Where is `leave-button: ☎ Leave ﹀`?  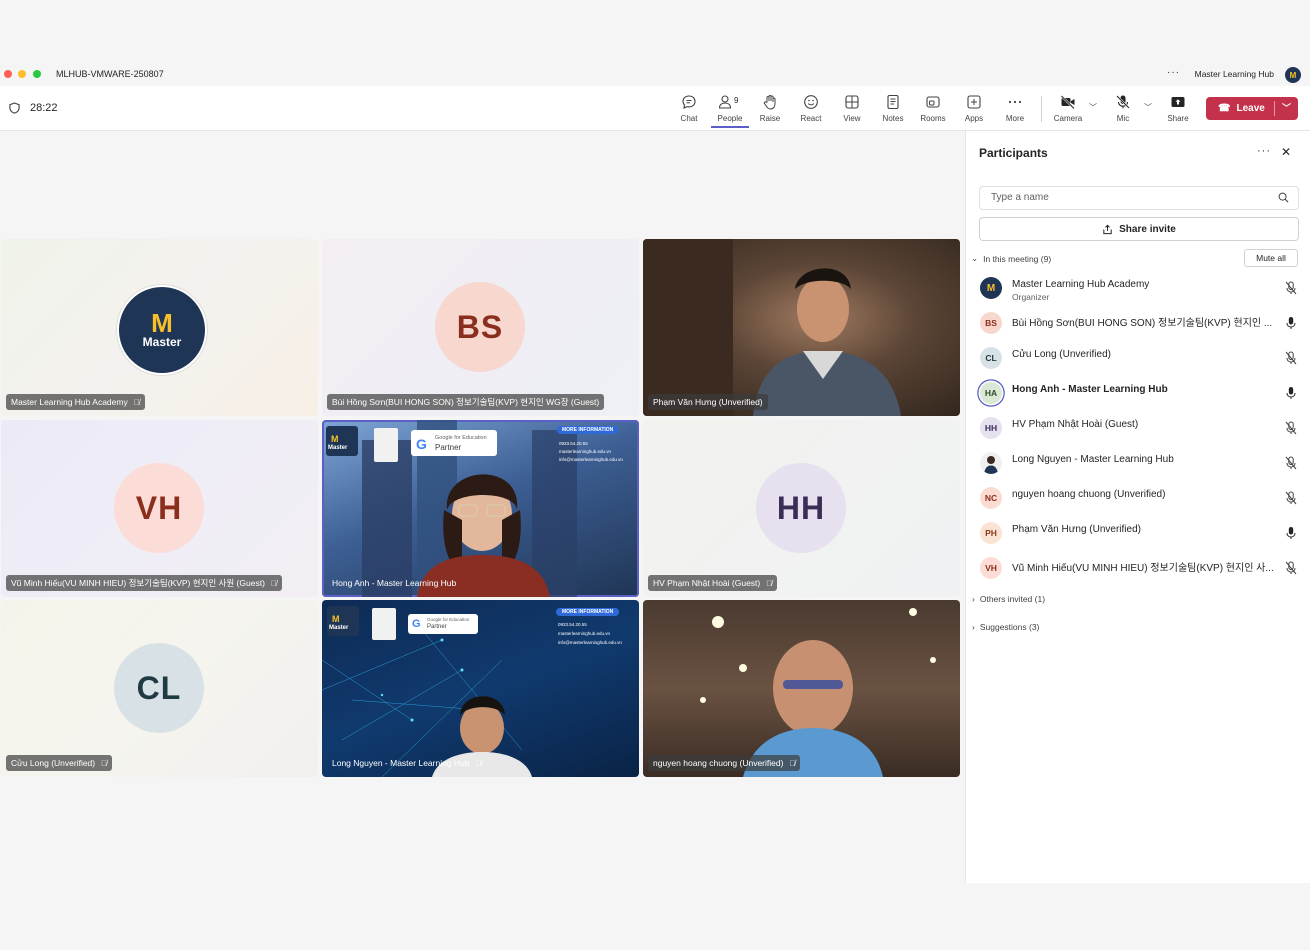
leave-button: ☎ Leave ﹀ is located at coordinates (1252, 108).